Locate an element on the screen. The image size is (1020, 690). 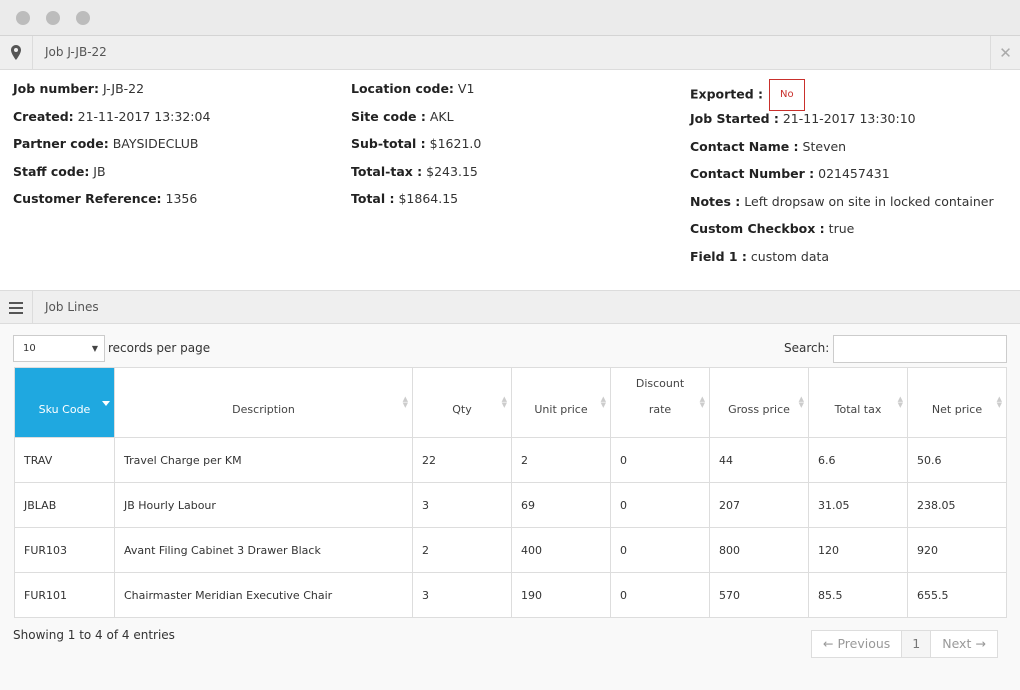
detail-custom-checkbox: Custom Checkbox : true is located at coordinates (772, 228).